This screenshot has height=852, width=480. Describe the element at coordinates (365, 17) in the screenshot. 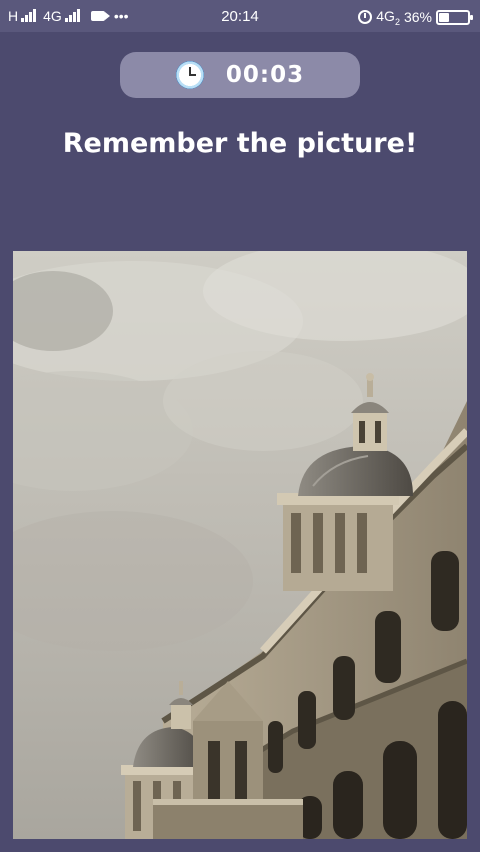

I see `alarm-icon` at that location.